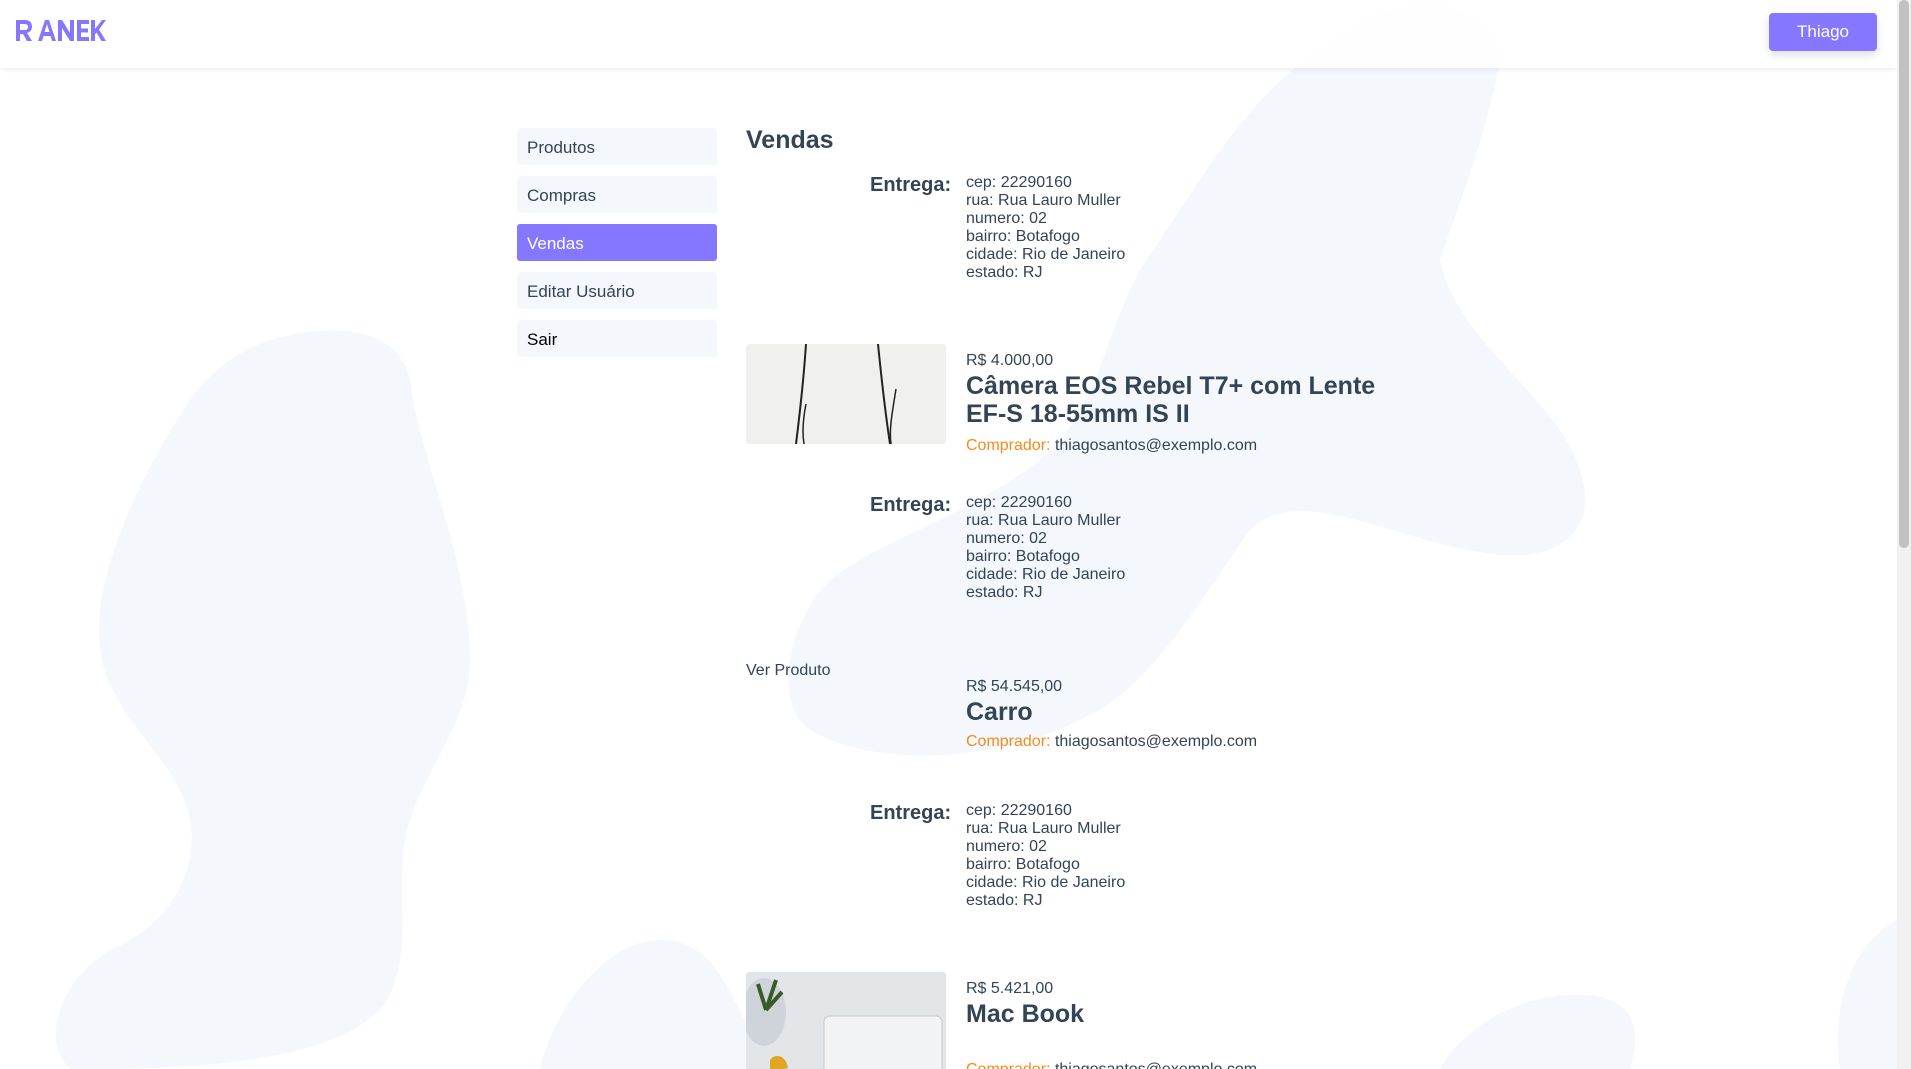 This screenshot has width=1911, height=1069. I want to click on ranek-logo-wordmark, so click(61, 30).